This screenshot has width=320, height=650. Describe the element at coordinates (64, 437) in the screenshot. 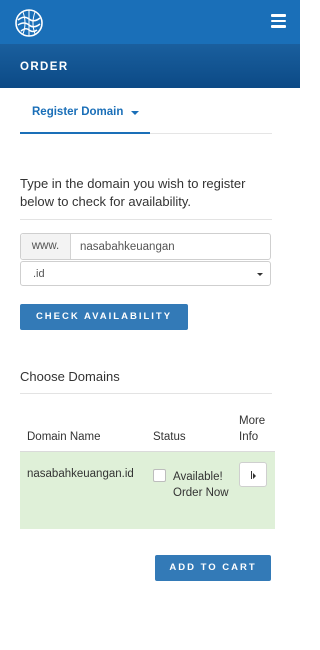

I see `column-header-domain-name: Domain Name` at that location.